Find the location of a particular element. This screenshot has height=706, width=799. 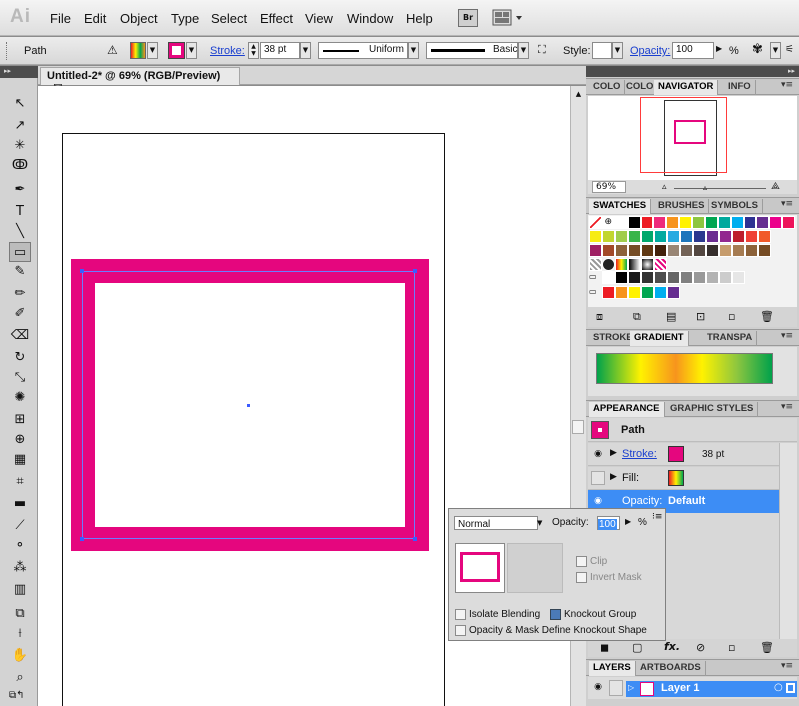

direct-selection-icon: ↗ is located at coordinates (20, 126).